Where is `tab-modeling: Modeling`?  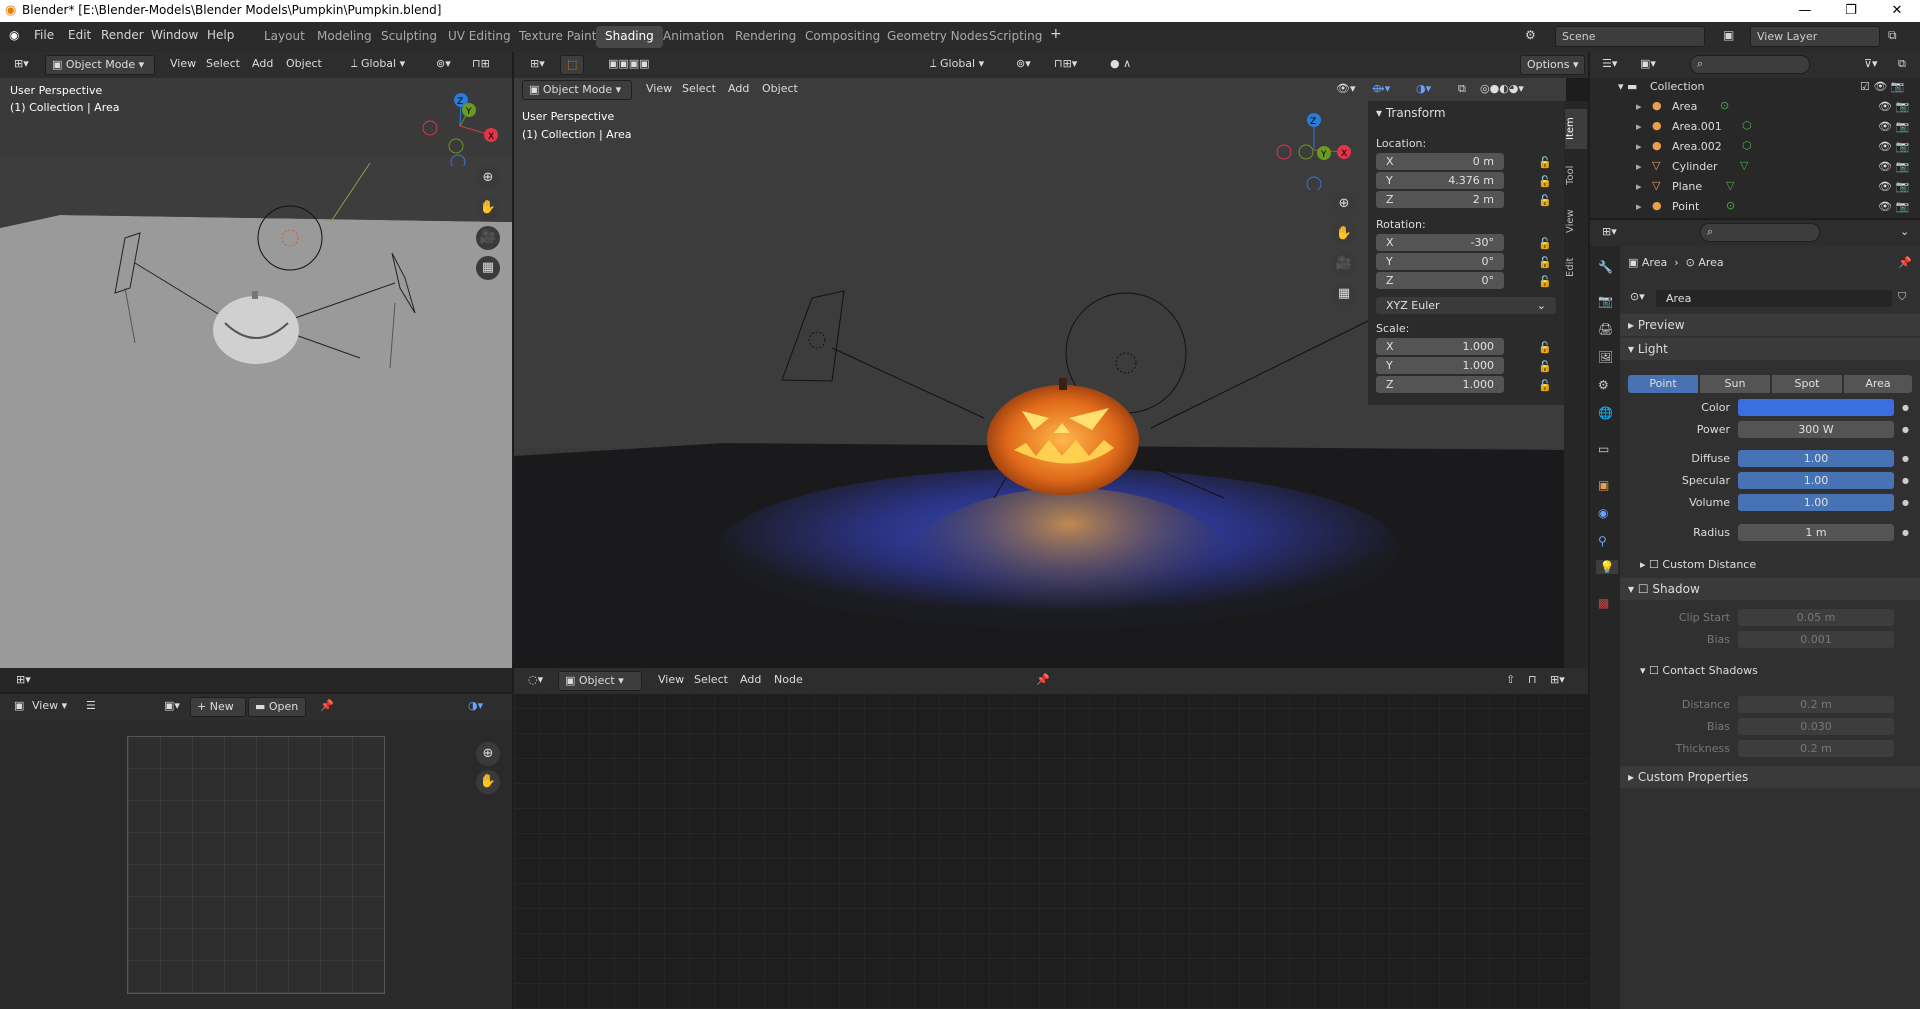 tab-modeling: Modeling is located at coordinates (344, 37).